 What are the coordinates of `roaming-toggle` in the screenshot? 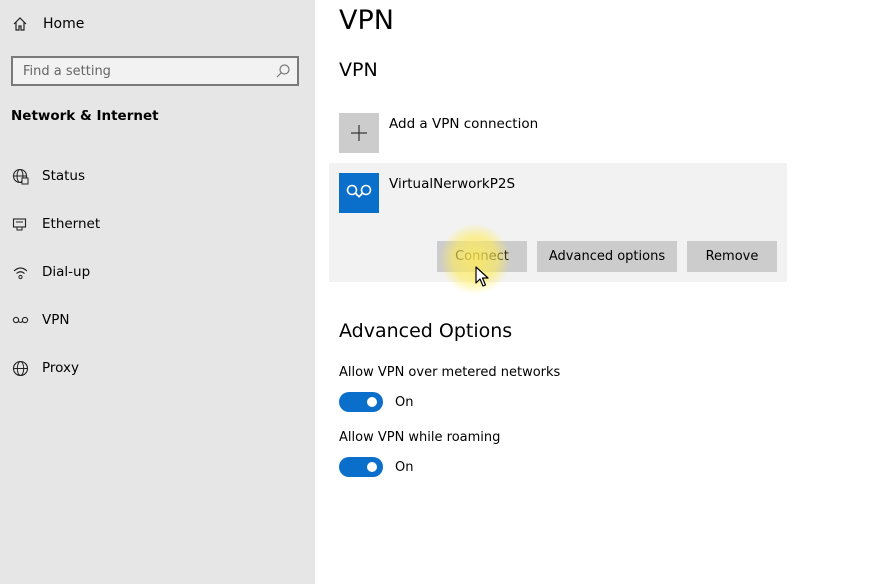 It's located at (361, 467).